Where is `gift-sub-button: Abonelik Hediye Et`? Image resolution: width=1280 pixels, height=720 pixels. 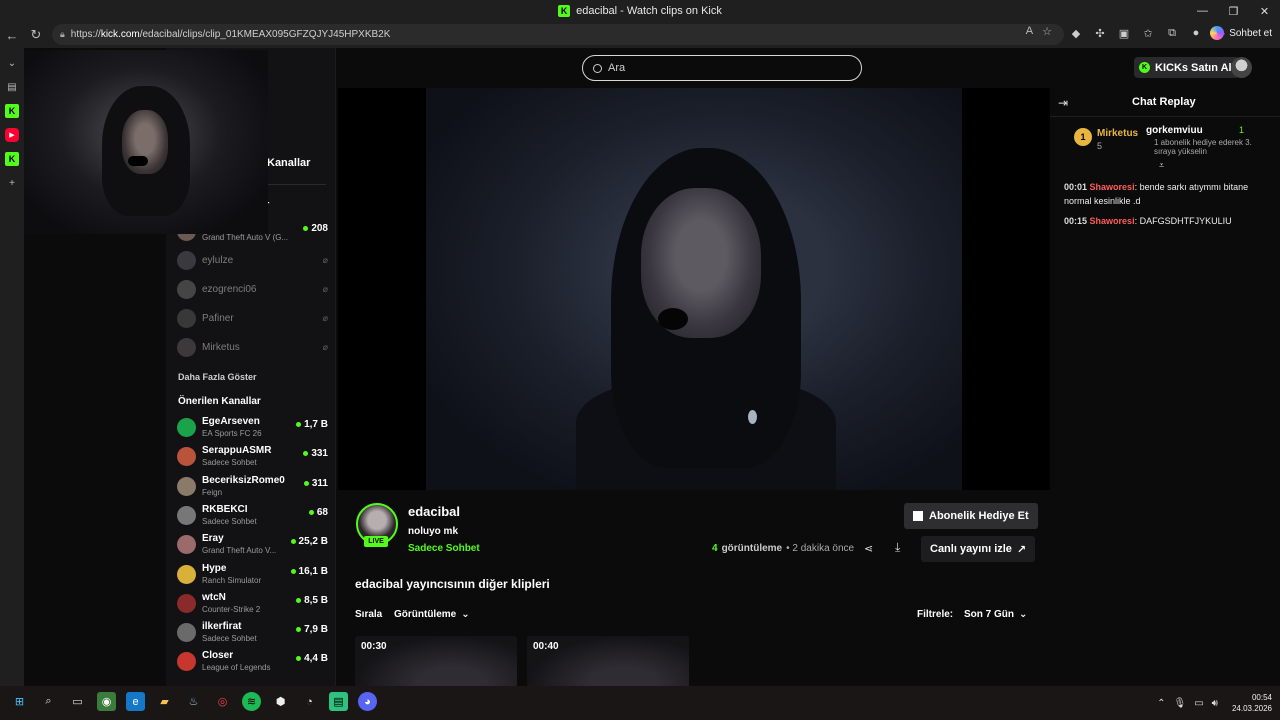
gift-sub-button: Abonelik Hediye Et is located at coordinates (971, 516).